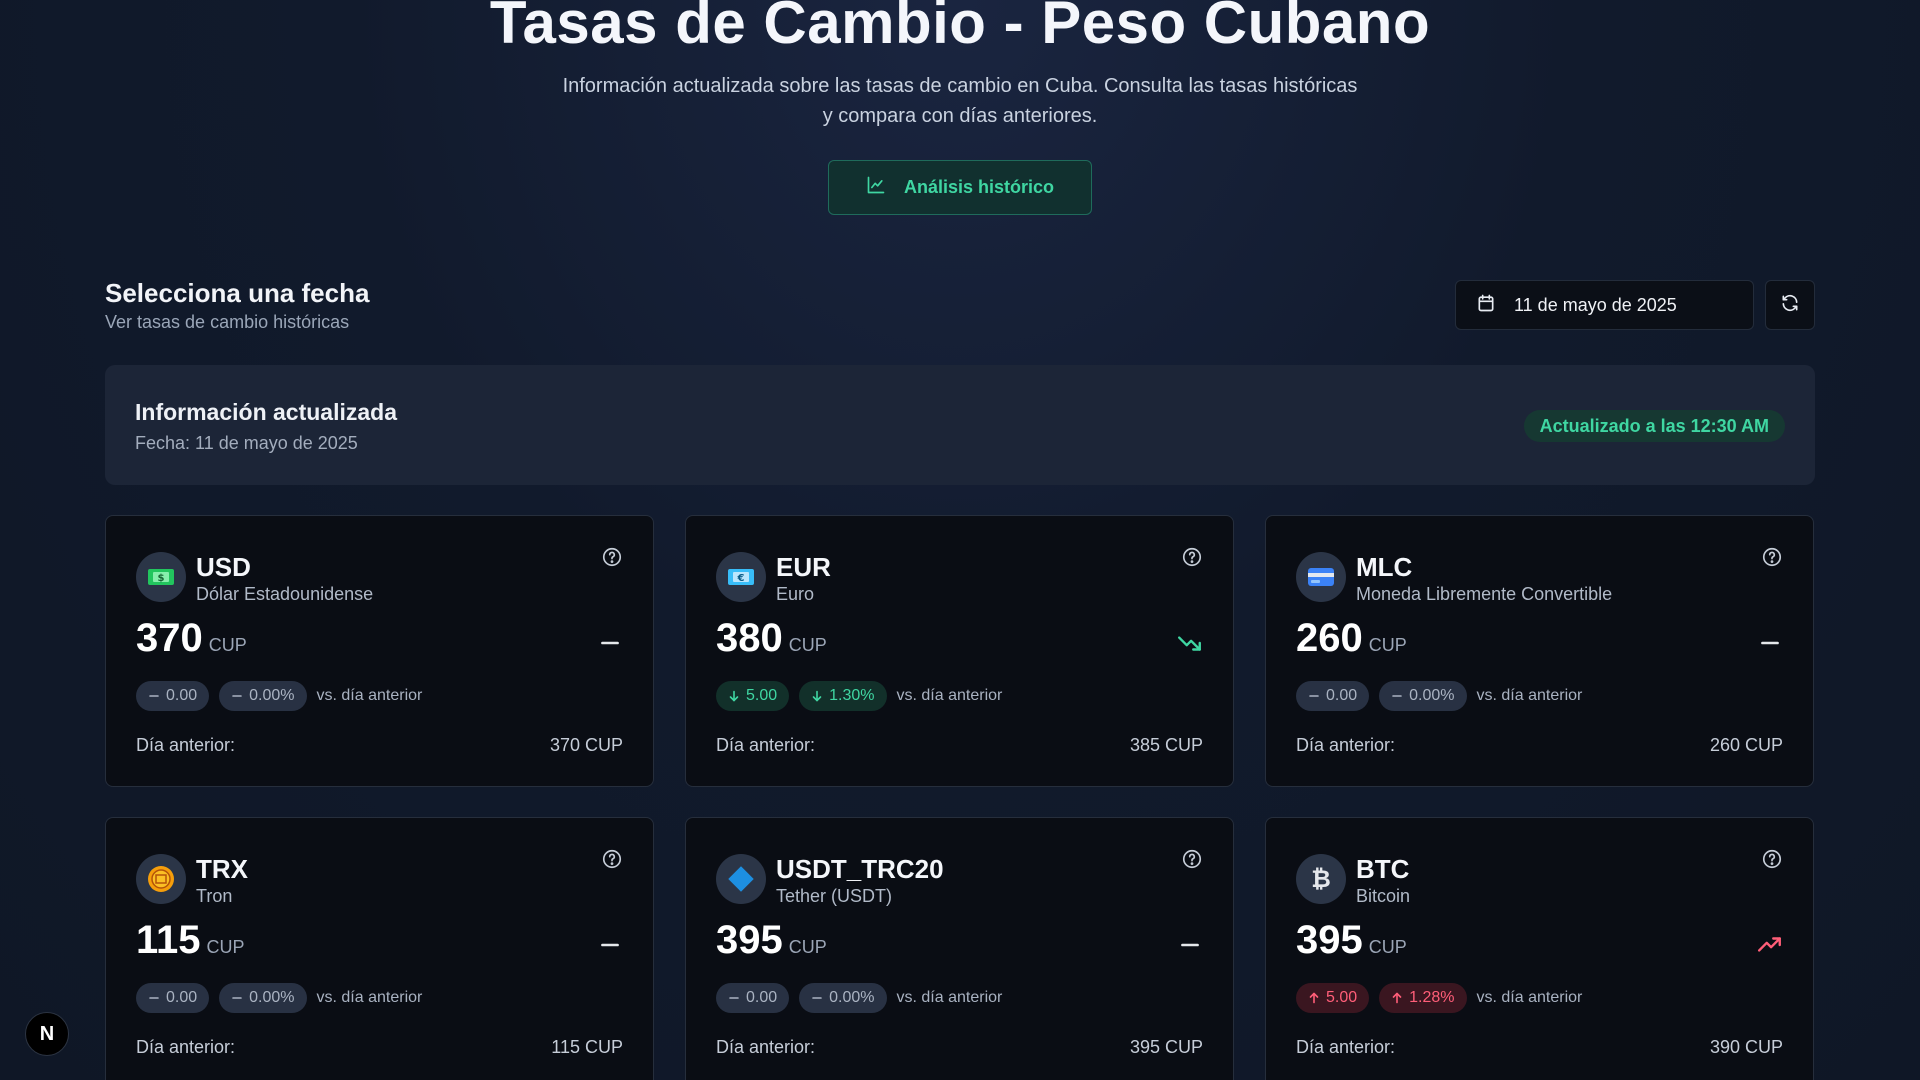 Image resolution: width=1920 pixels, height=1080 pixels. What do you see at coordinates (803, 567) in the screenshot?
I see `currency-code: EUR` at bounding box center [803, 567].